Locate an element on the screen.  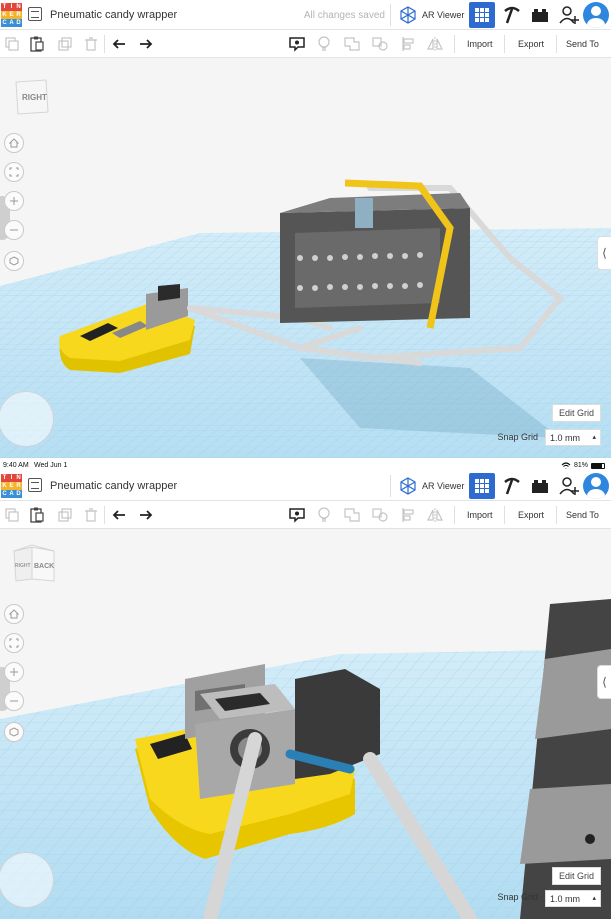
view-cube: RIGHT is located at coordinates (34, 98).